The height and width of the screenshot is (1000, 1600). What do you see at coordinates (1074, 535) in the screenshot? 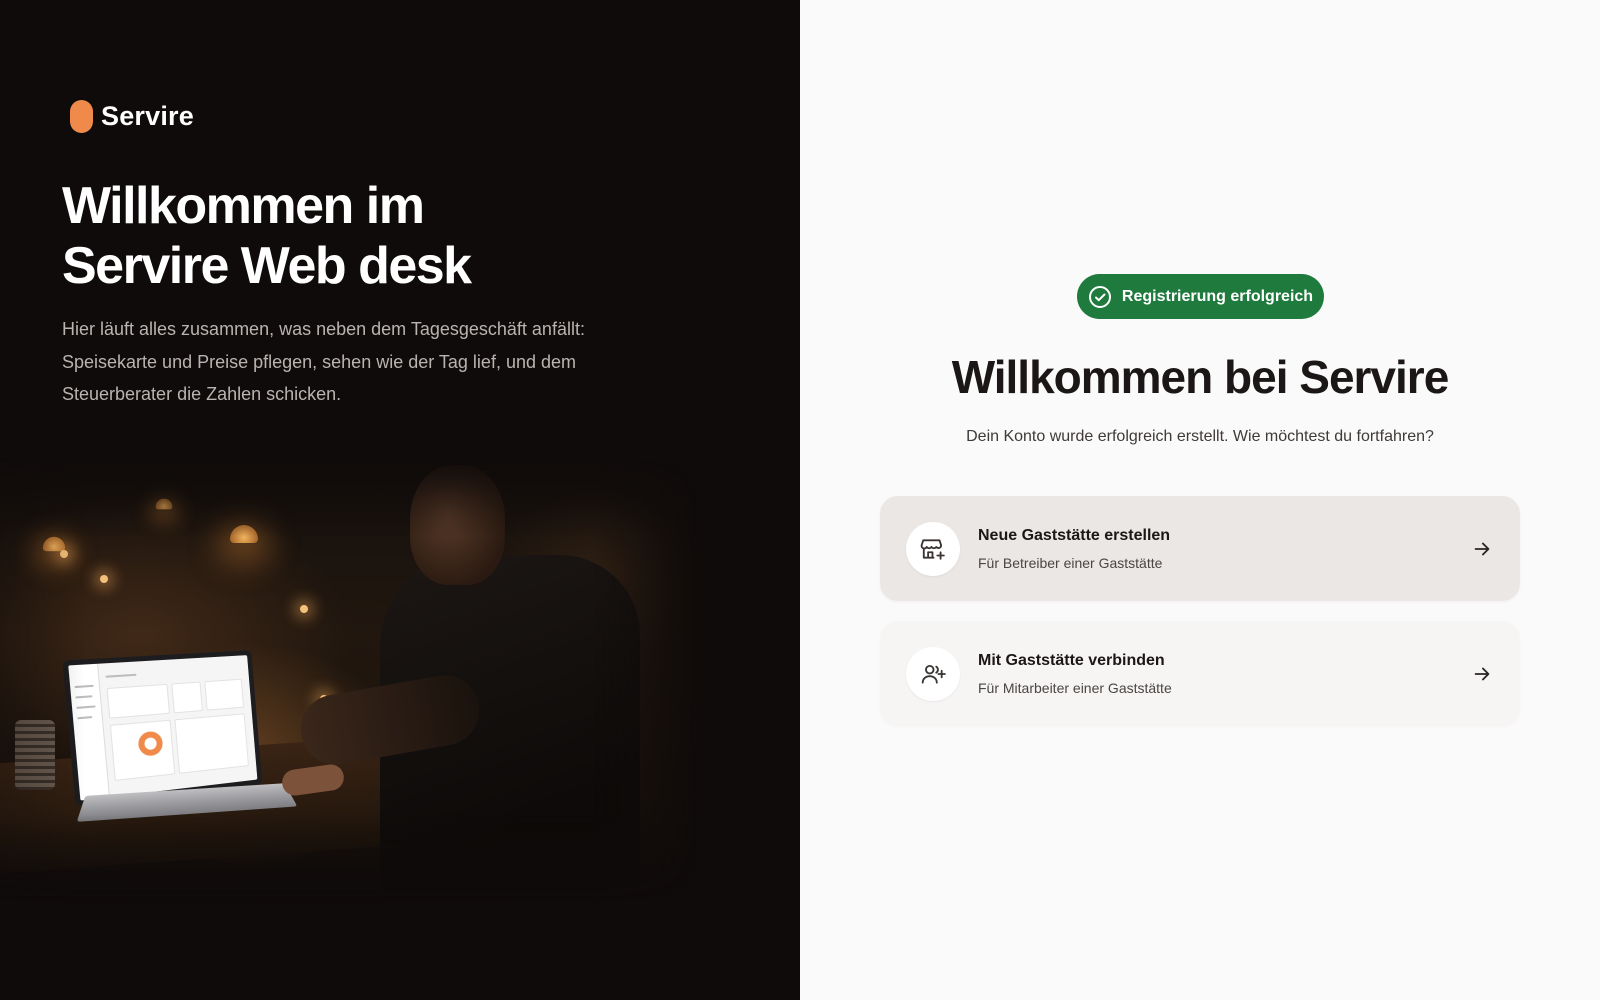
I see `create-restaurant-title: Neue Gaststätte erstellen` at bounding box center [1074, 535].